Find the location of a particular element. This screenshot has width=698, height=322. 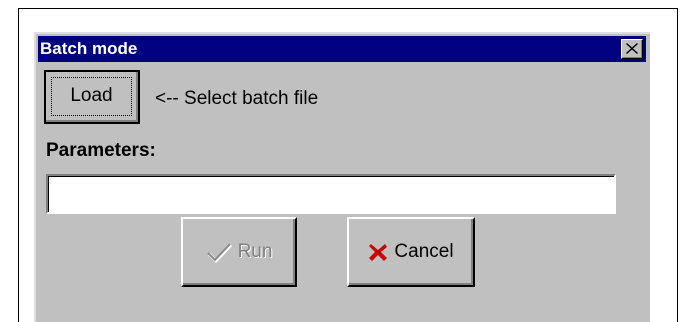

run-button: Run is located at coordinates (239, 252).